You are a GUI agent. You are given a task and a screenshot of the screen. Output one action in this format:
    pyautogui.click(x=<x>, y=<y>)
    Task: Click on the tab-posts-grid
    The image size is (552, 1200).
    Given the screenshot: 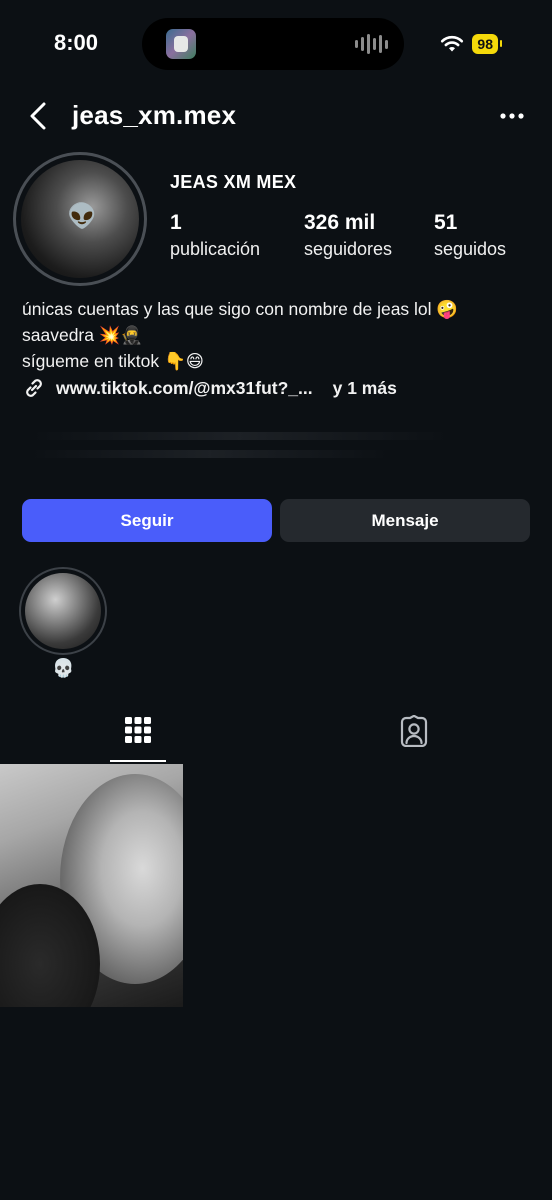 What is the action you would take?
    pyautogui.click(x=138, y=738)
    